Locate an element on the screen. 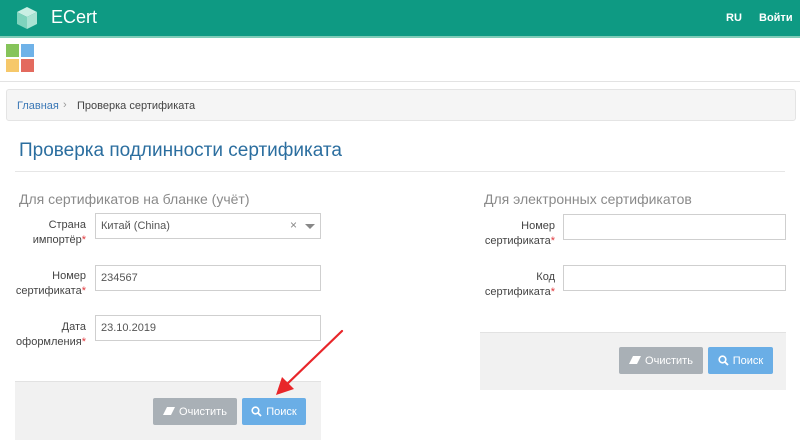 This screenshot has height=448, width=800. toolbar is located at coordinates (400, 60).